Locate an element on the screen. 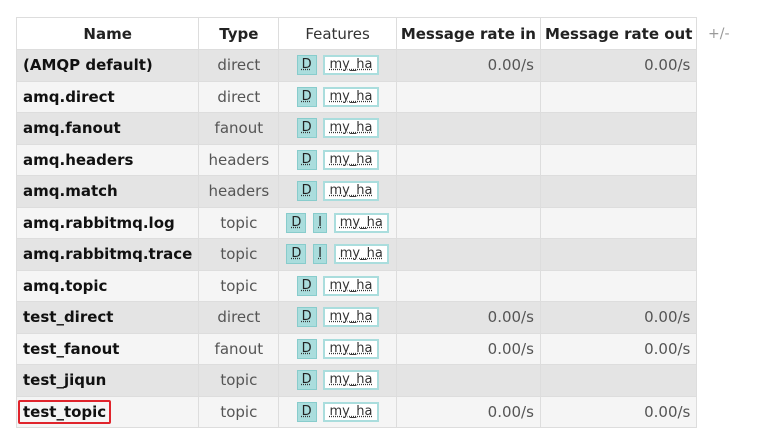  column-header-features: Features is located at coordinates (337, 33).